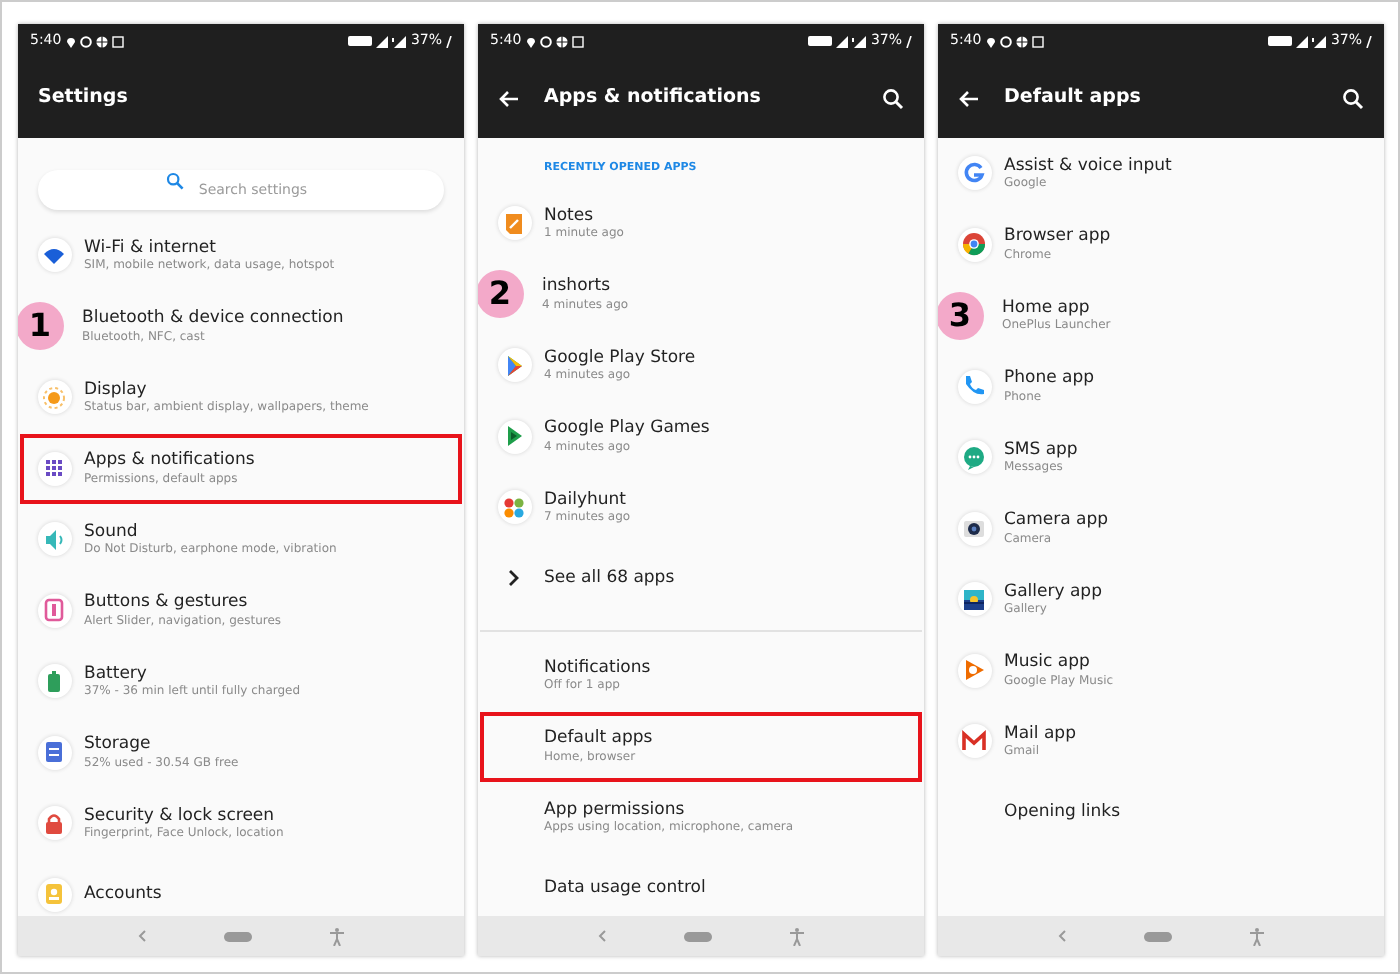  Describe the element at coordinates (84, 97) in the screenshot. I see `screen-title: Settings` at that location.